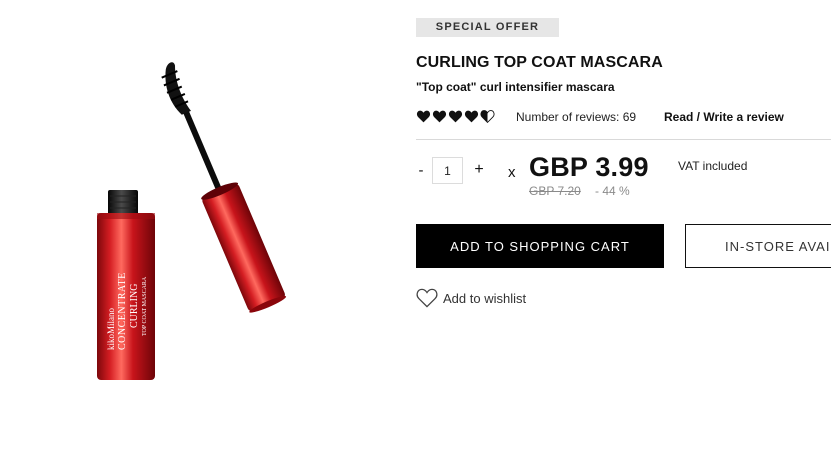 This screenshot has width=831, height=456. What do you see at coordinates (421, 170) in the screenshot?
I see `quantity-decrease-button: -` at bounding box center [421, 170].